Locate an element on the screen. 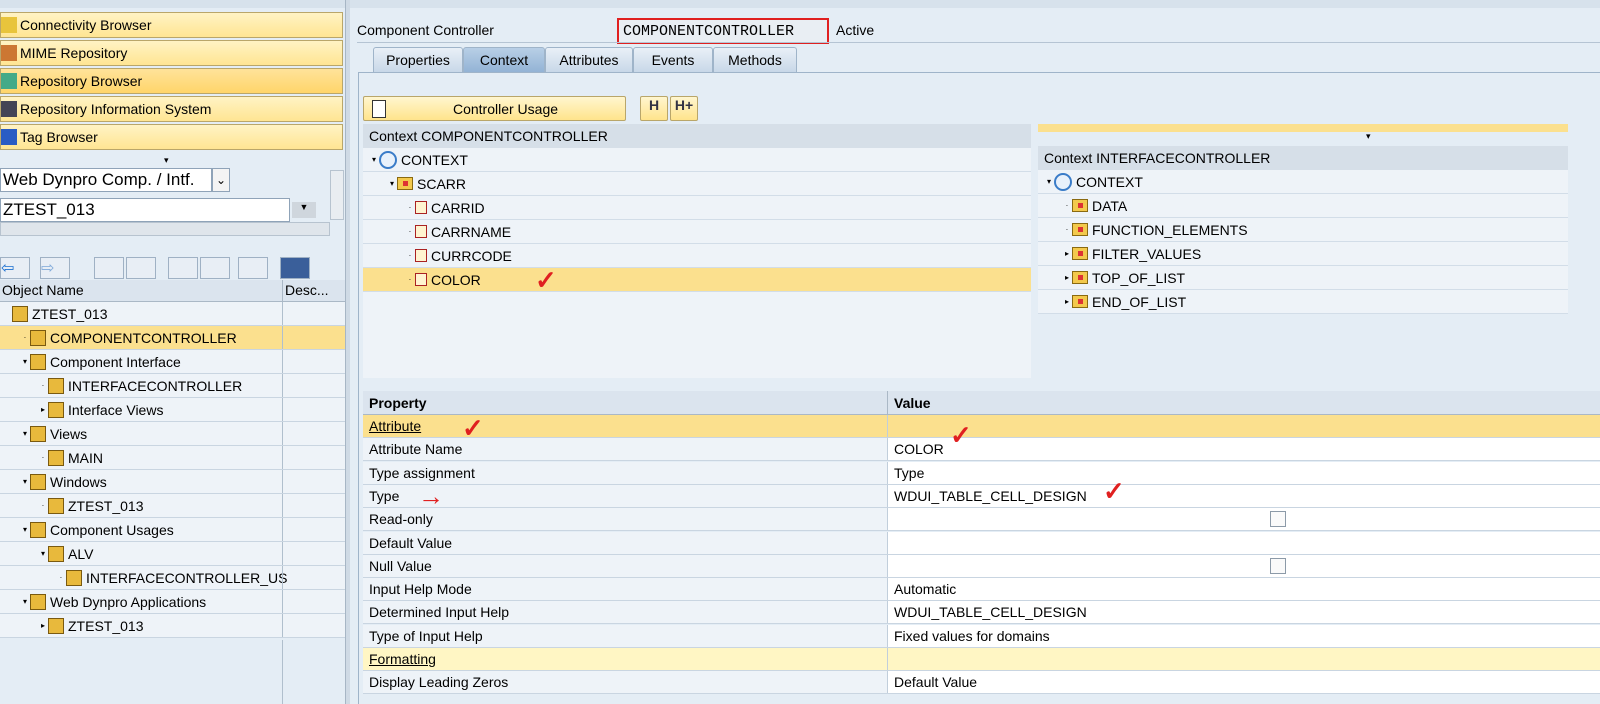 The width and height of the screenshot is (1600, 704). property-value: Type is located at coordinates (1244, 472).